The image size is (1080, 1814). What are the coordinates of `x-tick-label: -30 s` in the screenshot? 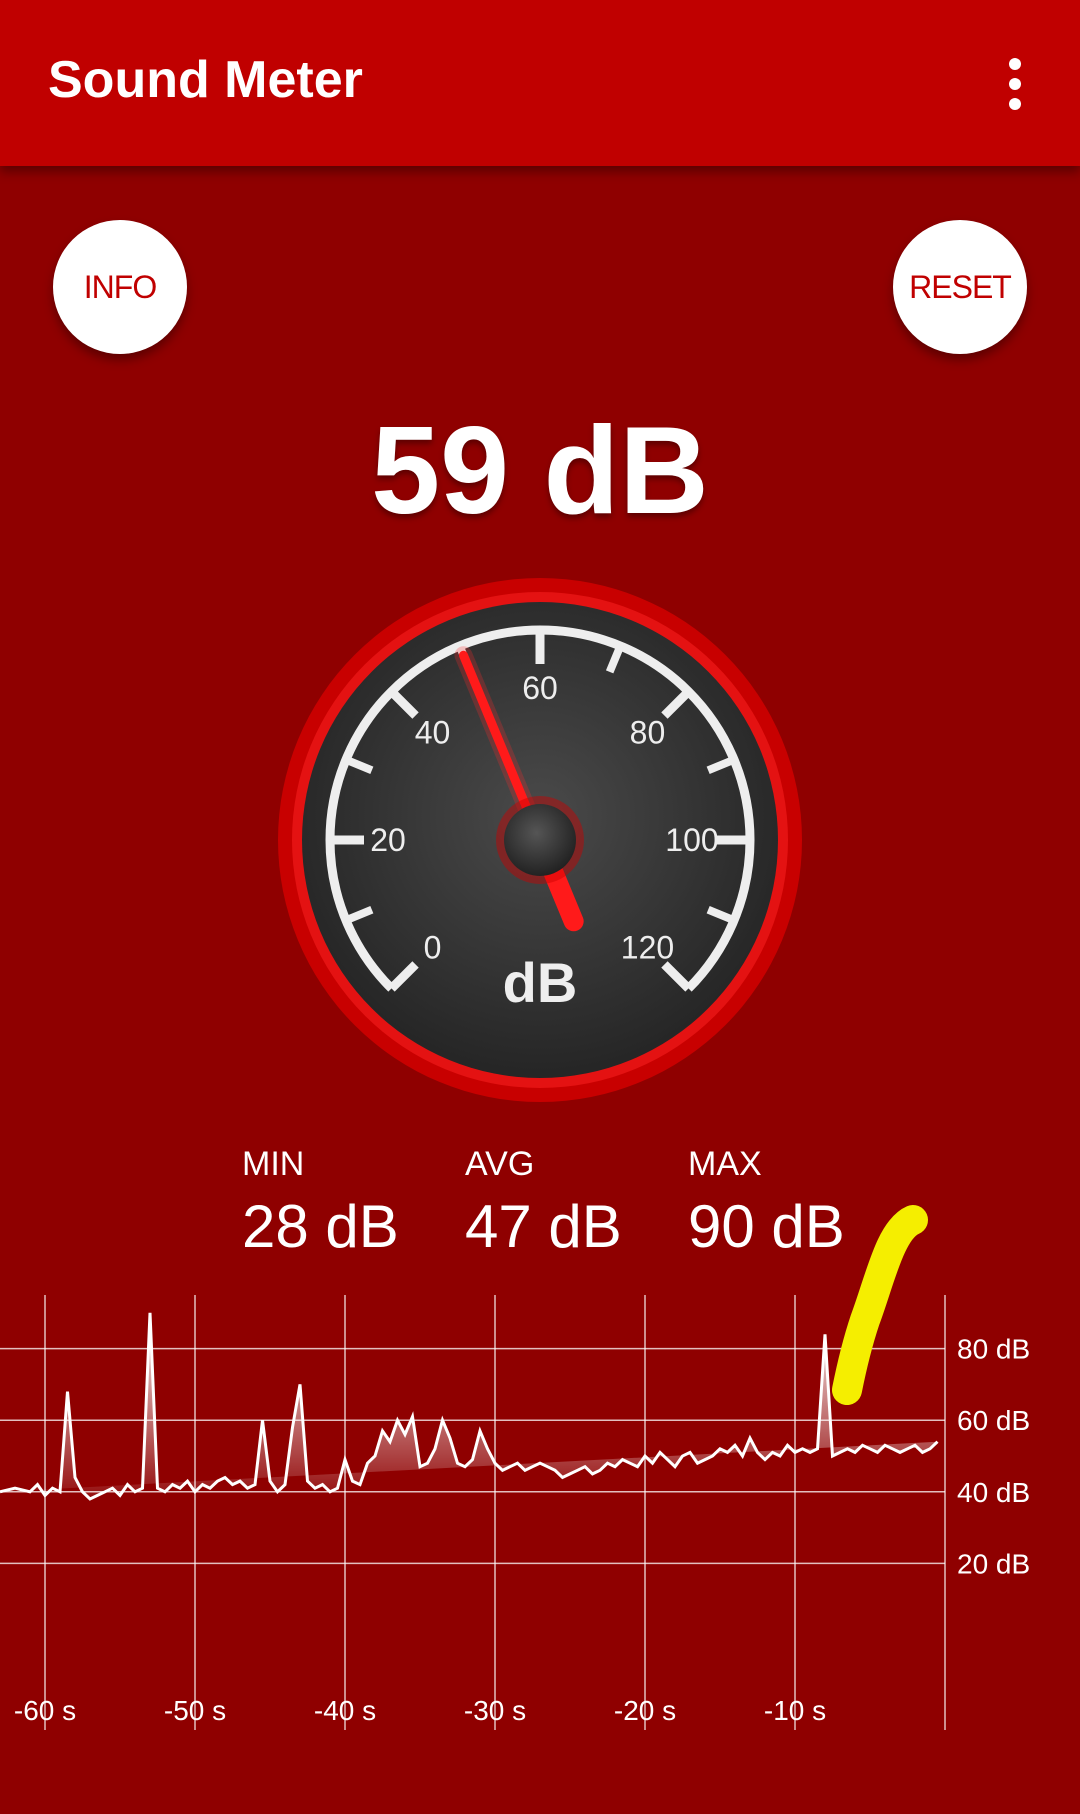 It's located at (495, 1710).